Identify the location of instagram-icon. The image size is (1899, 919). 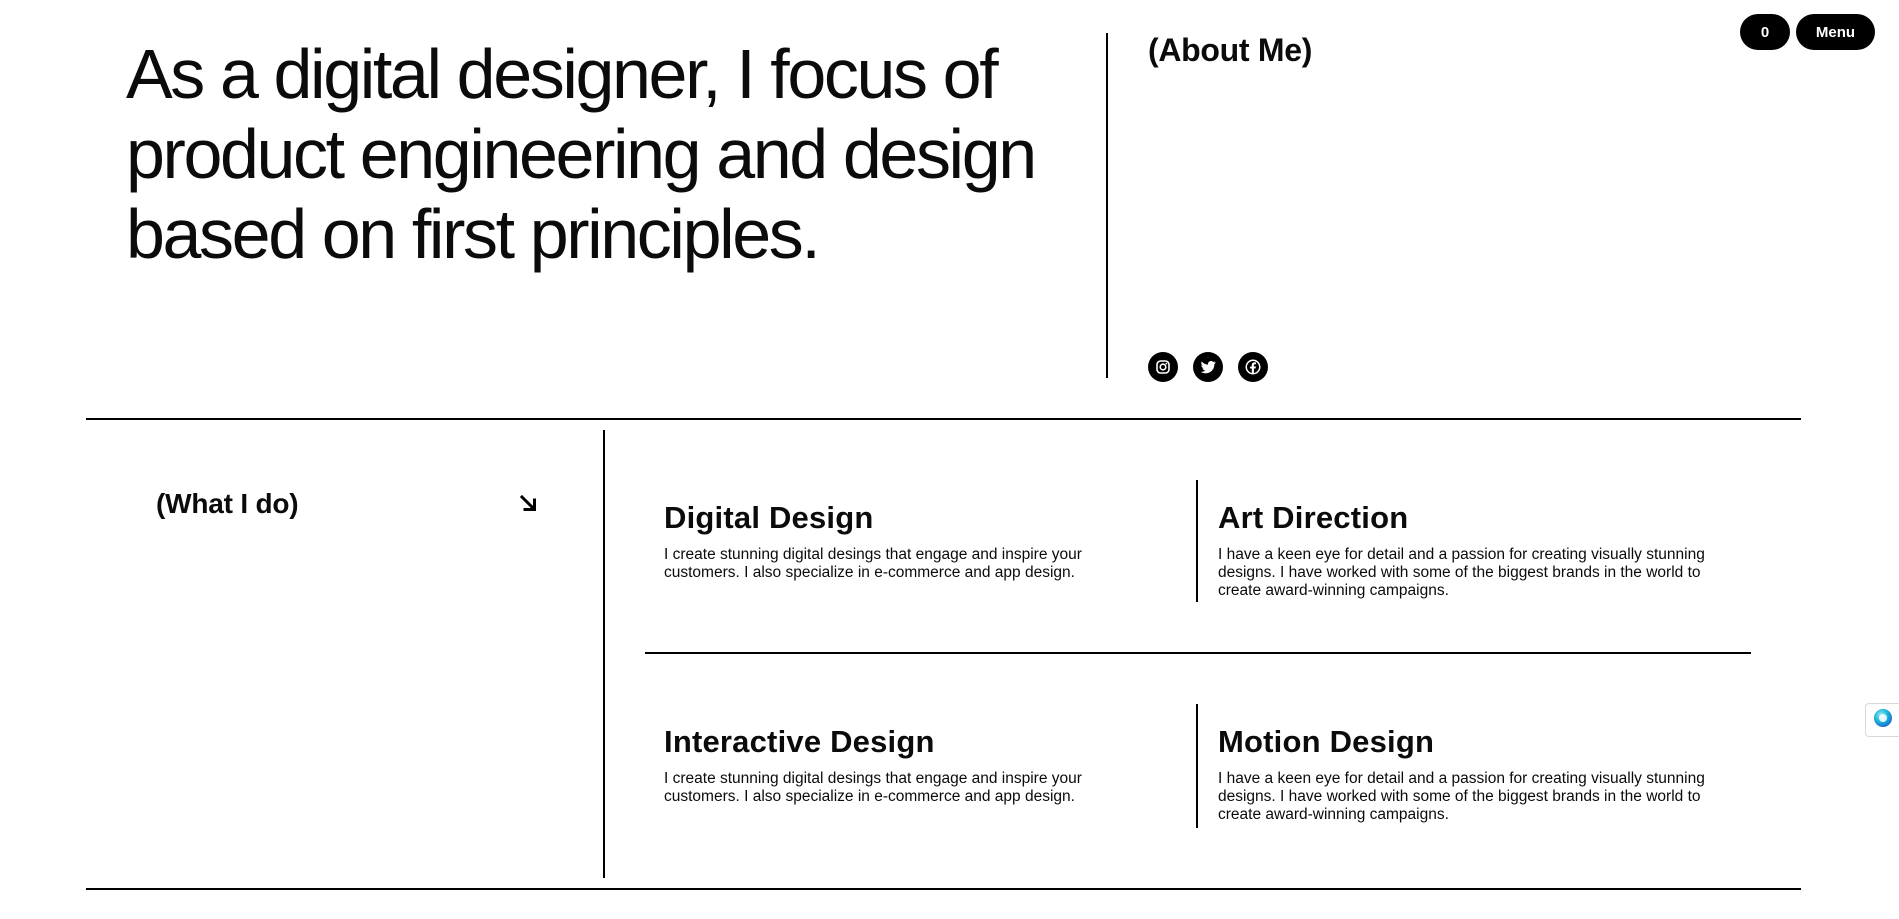
(1163, 367).